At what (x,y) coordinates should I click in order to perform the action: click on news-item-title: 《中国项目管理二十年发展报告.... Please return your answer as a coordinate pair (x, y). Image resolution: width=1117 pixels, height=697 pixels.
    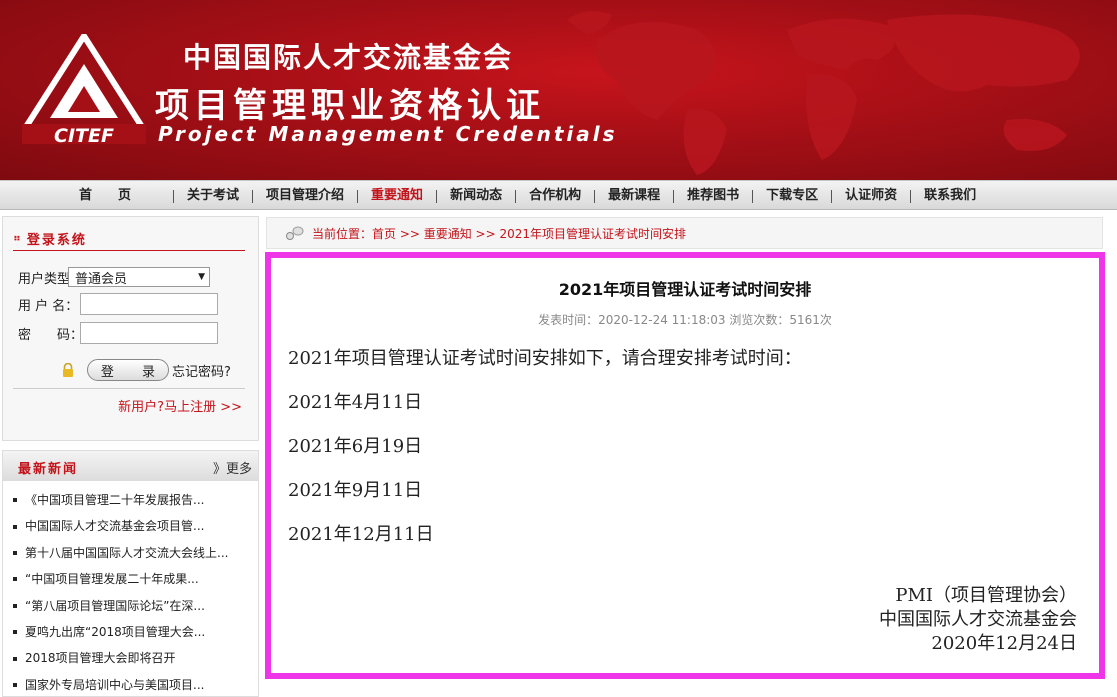
    Looking at the image, I should click on (115, 500).